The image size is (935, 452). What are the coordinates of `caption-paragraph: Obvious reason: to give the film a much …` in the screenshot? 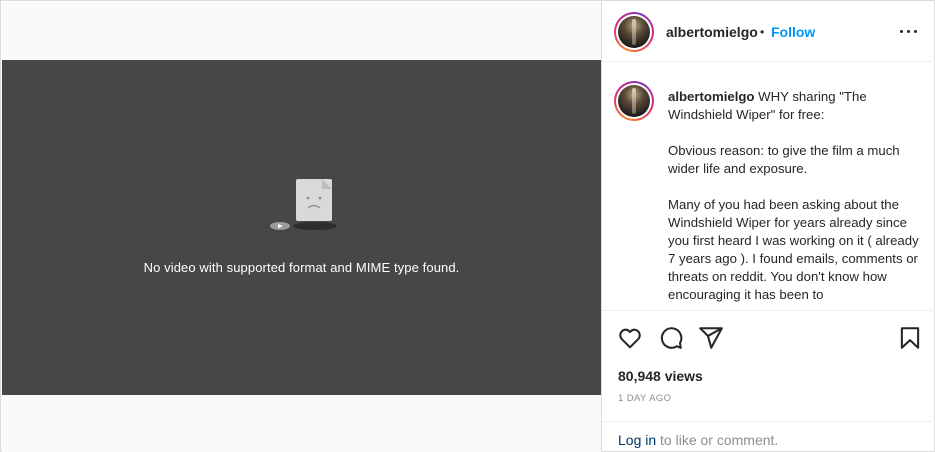 It's located at (784, 159).